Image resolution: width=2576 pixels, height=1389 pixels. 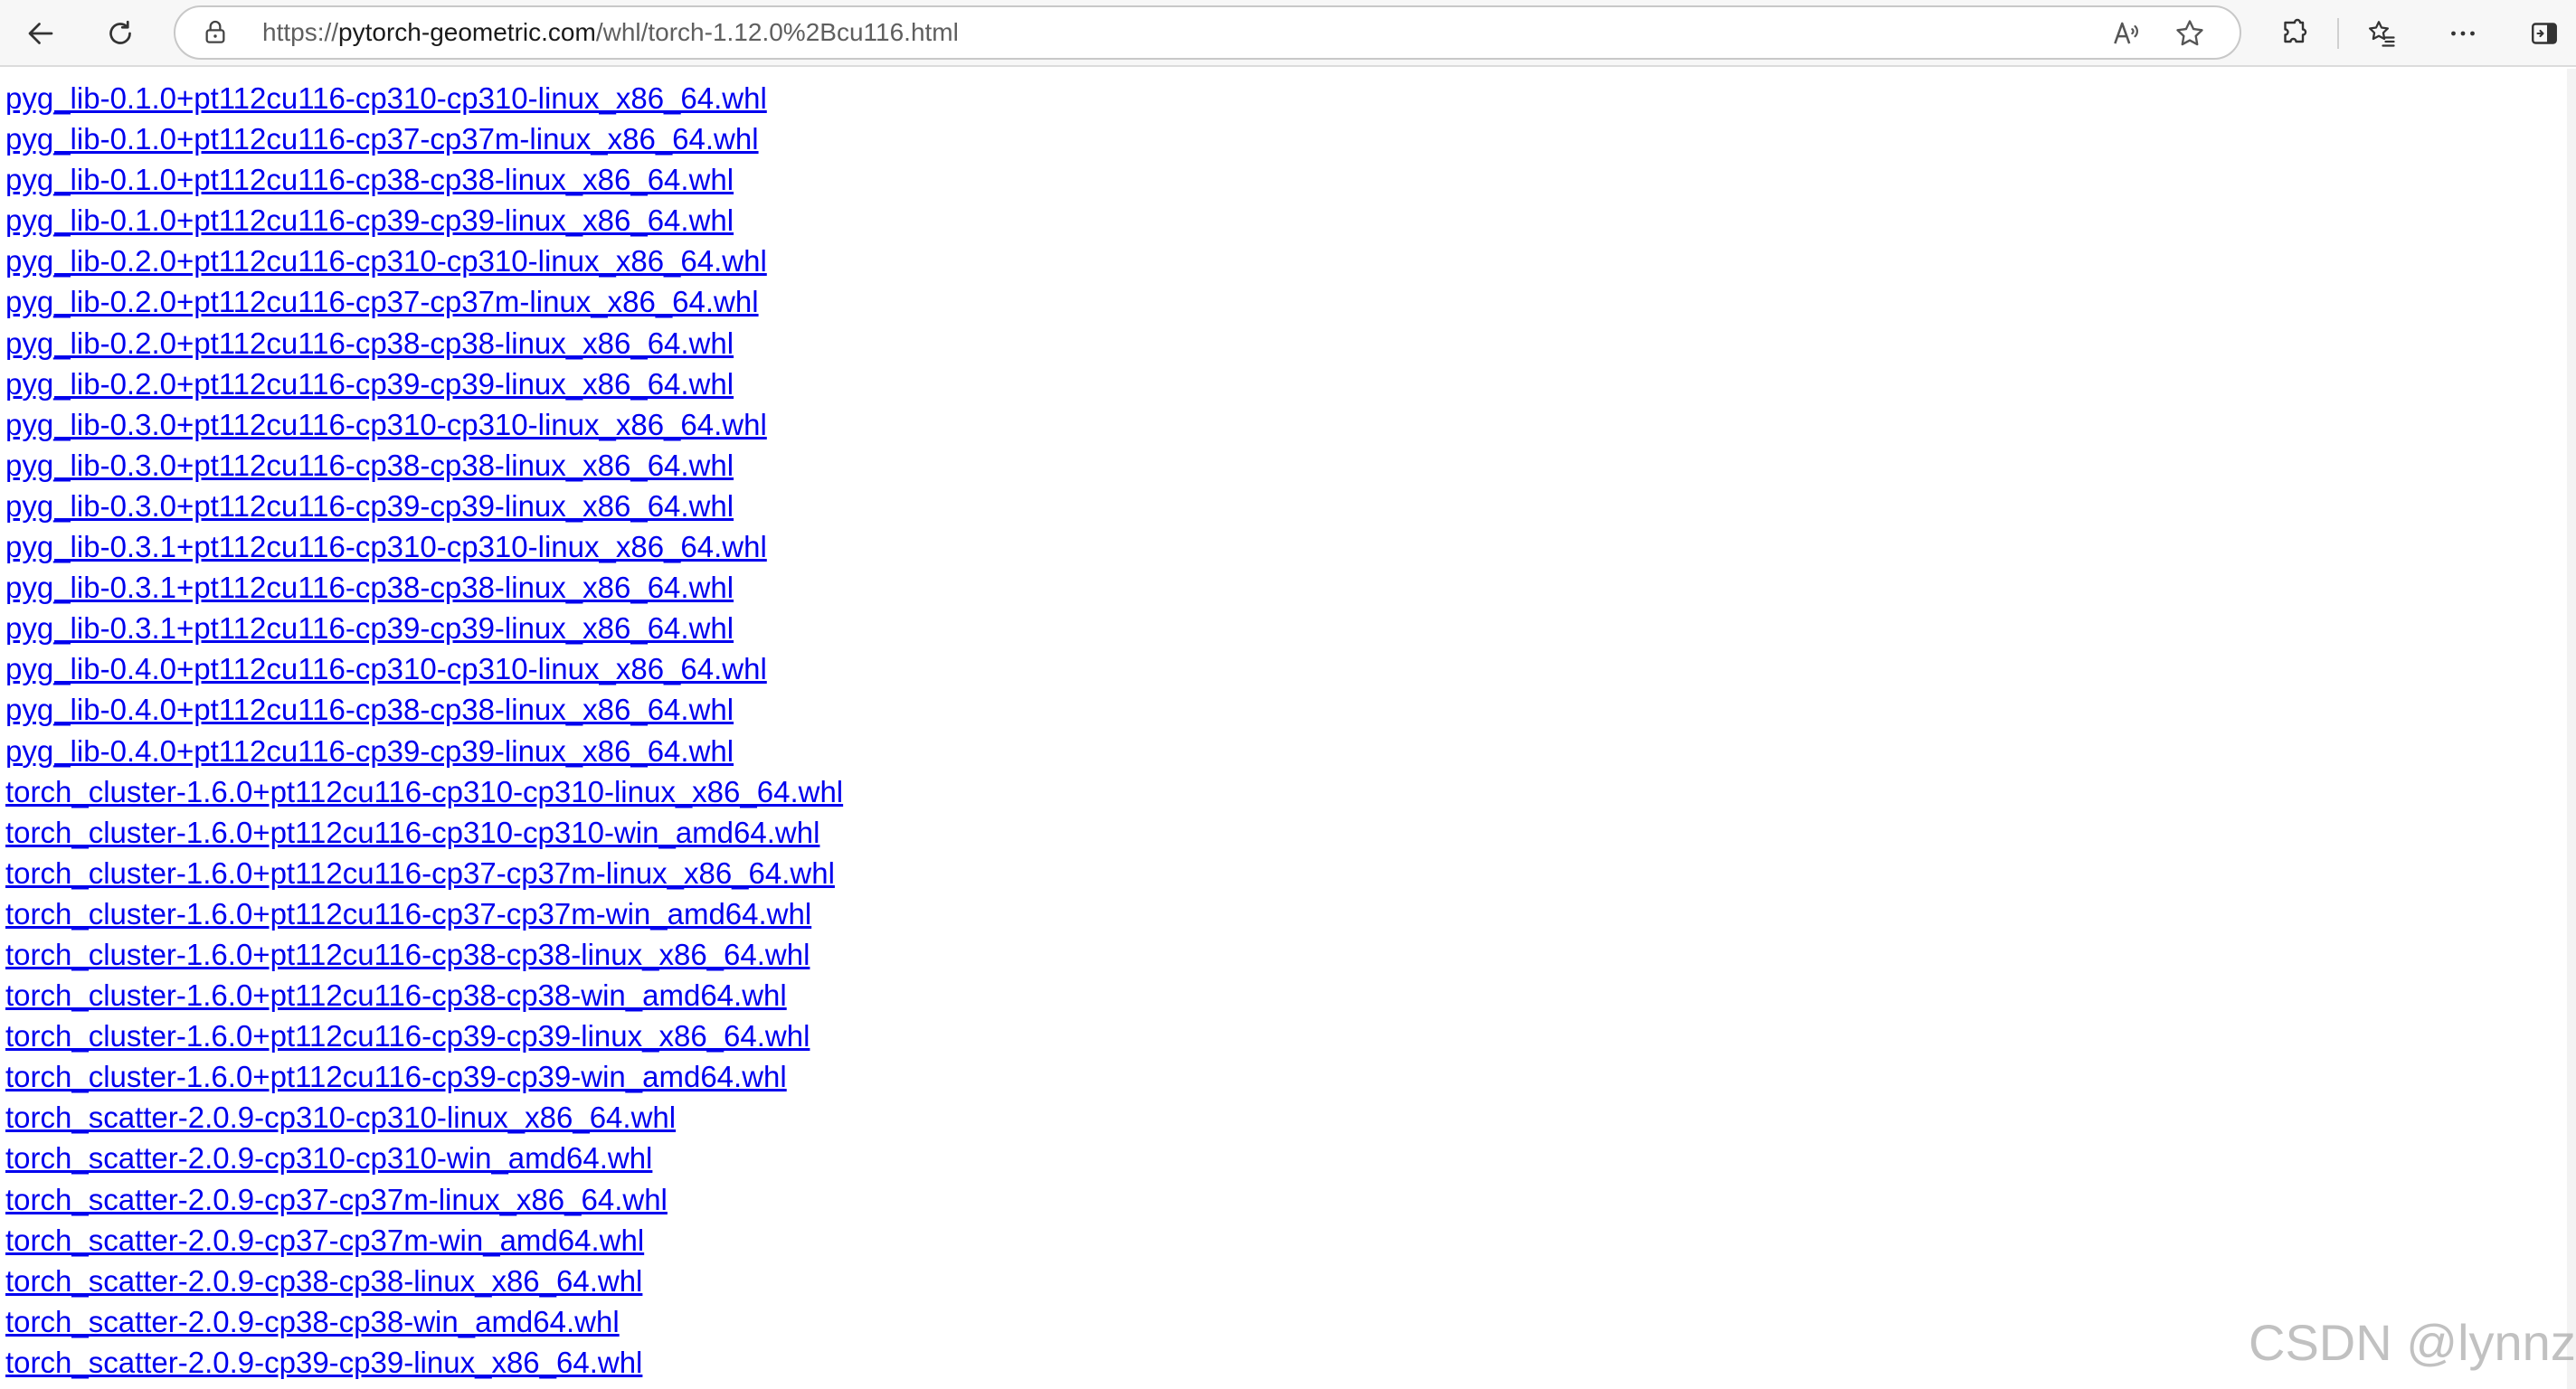 I want to click on url-path: /whl/torch-1.12.0%2Bcu116.html, so click(x=777, y=32).